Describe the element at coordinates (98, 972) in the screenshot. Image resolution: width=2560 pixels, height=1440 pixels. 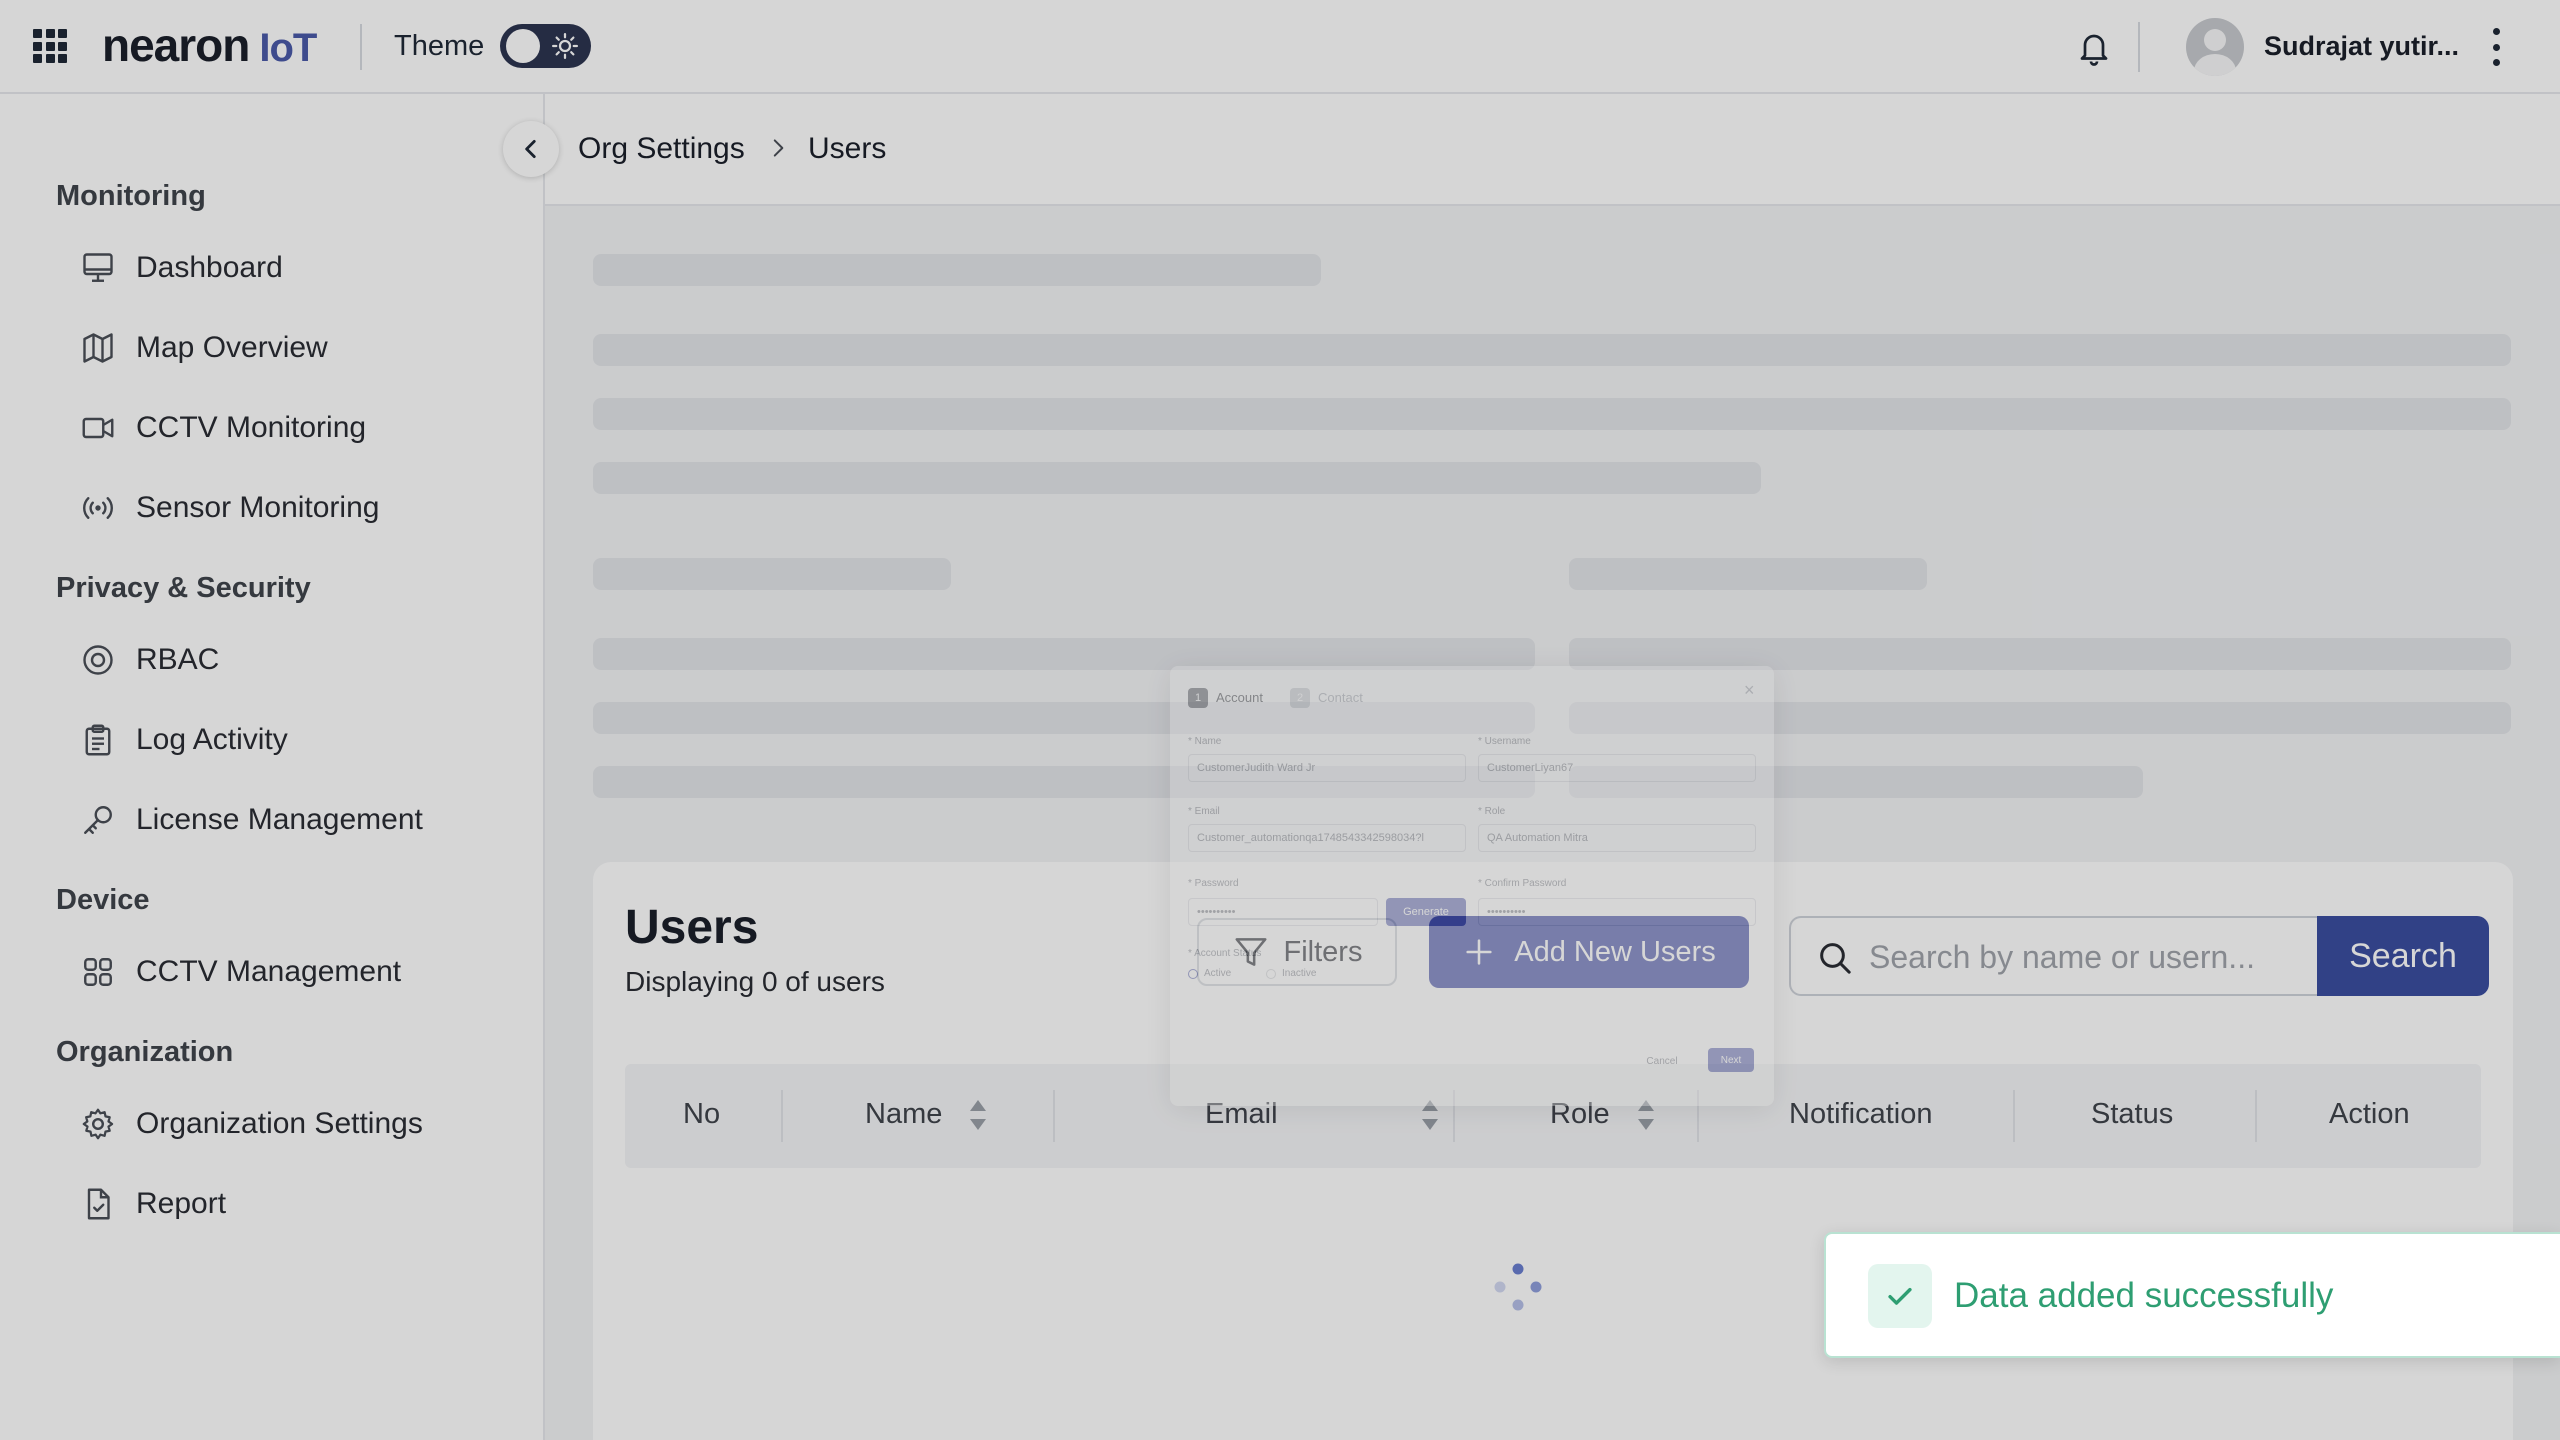
I see `grid-icon` at that location.